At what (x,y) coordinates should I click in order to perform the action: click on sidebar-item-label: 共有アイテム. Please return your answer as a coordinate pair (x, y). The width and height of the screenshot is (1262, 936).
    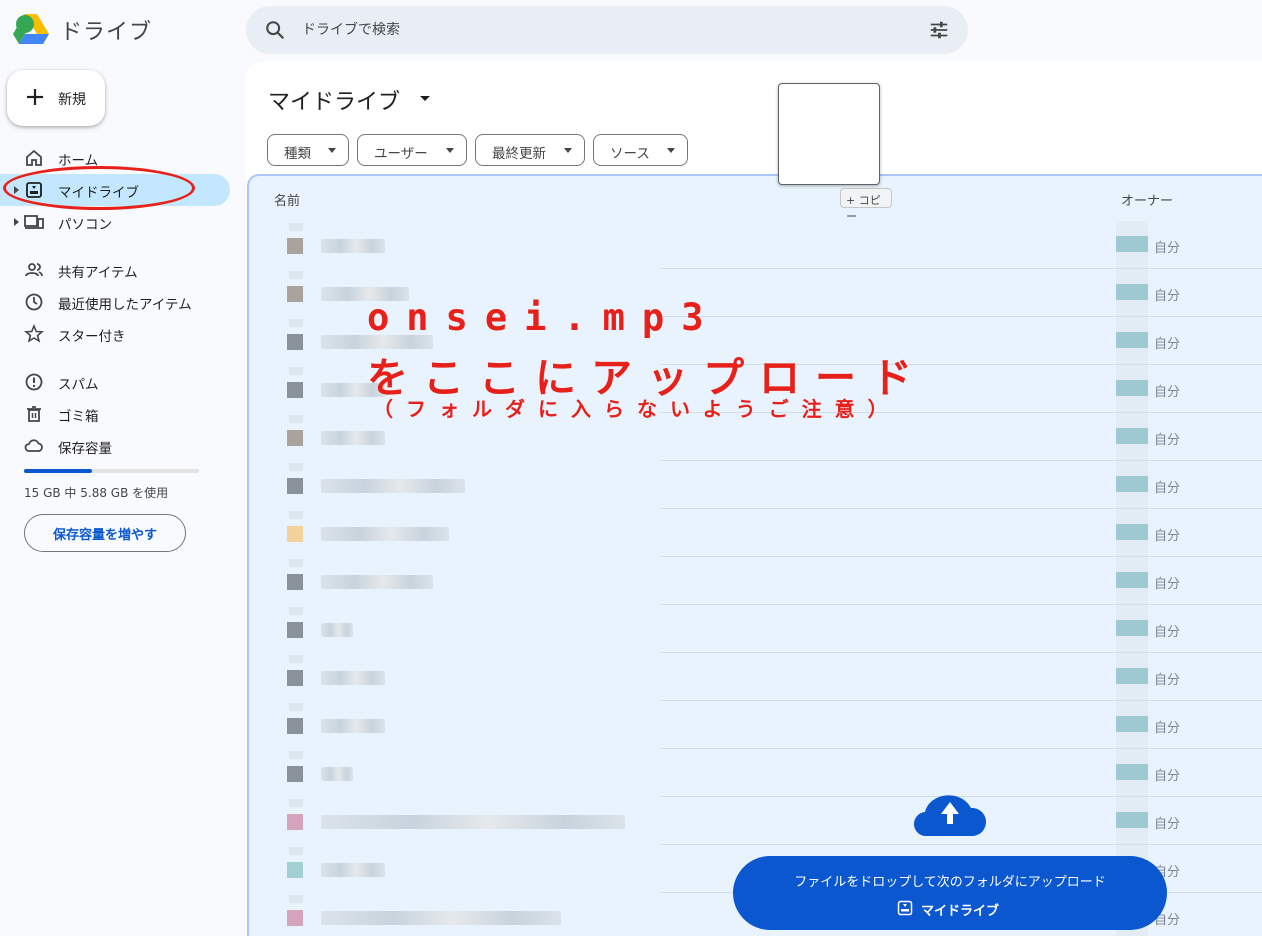
    Looking at the image, I should click on (98, 273).